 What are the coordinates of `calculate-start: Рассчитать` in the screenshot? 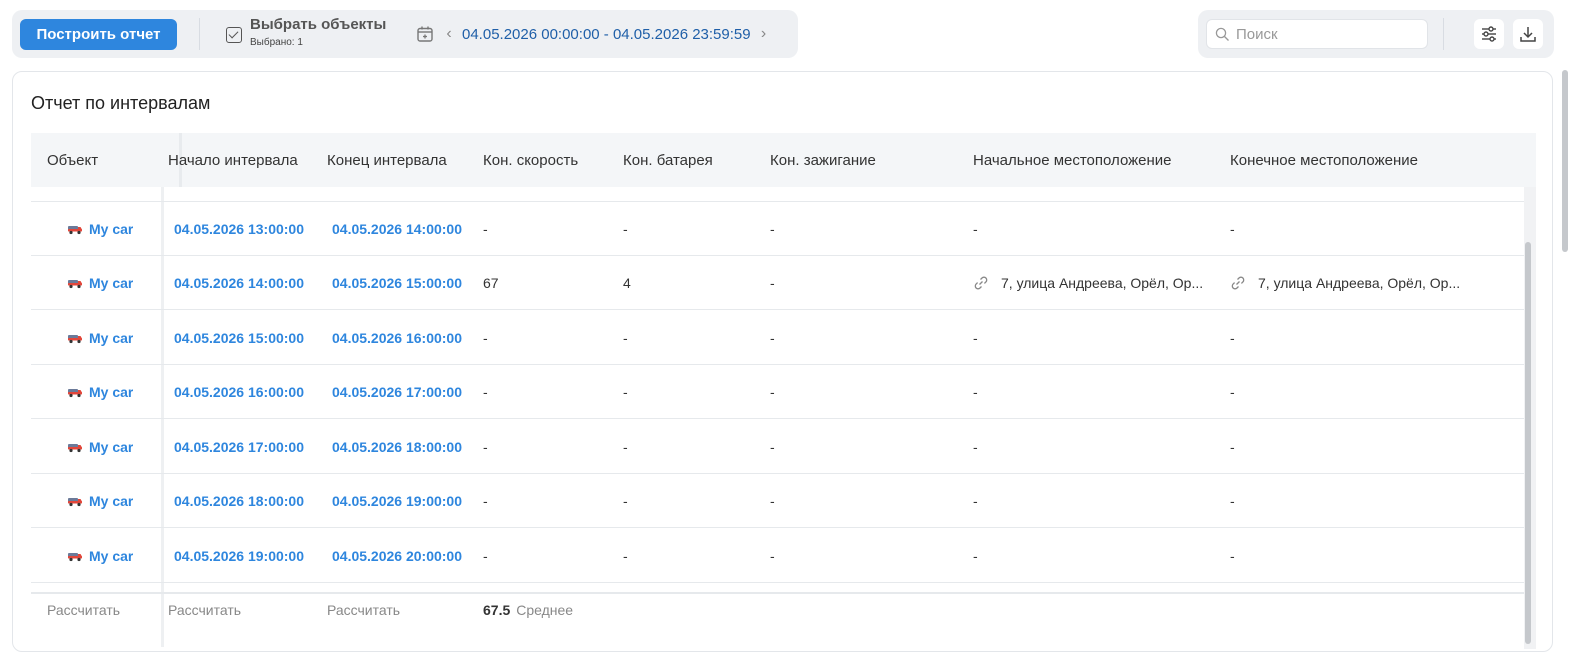 It's located at (204, 610).